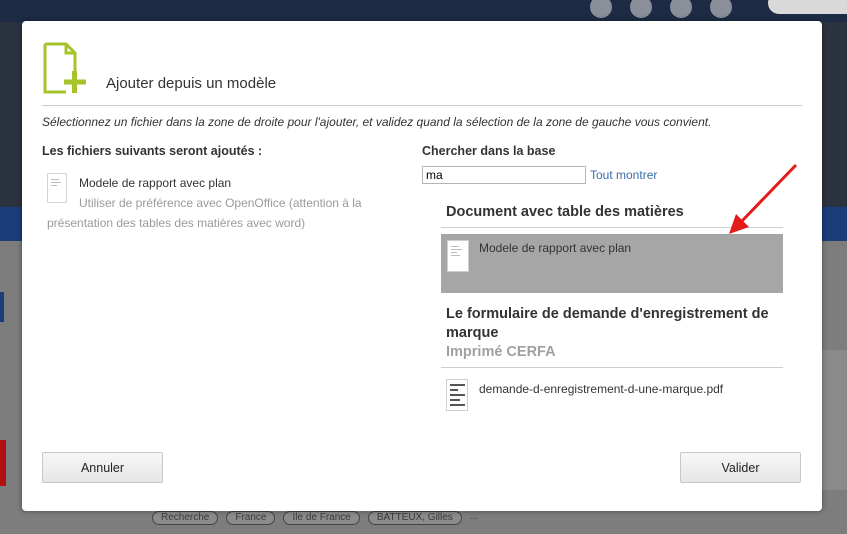 The image size is (847, 534). Describe the element at coordinates (612, 263) in the screenshot. I see `result-item-selected: Modele de rapport avec plan` at that location.